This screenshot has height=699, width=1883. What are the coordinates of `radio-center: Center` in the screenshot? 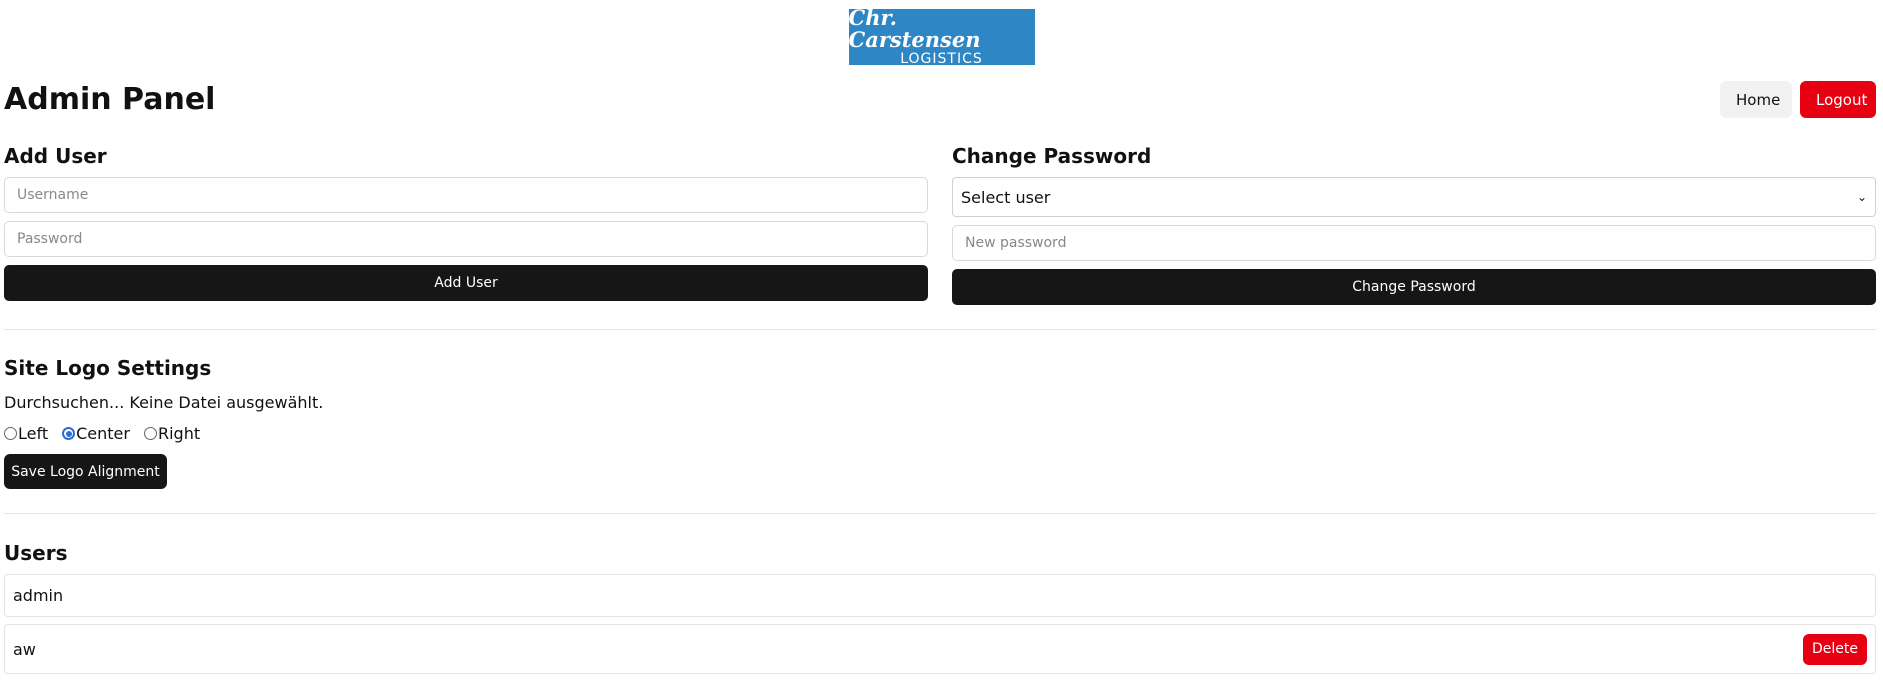 It's located at (96, 433).